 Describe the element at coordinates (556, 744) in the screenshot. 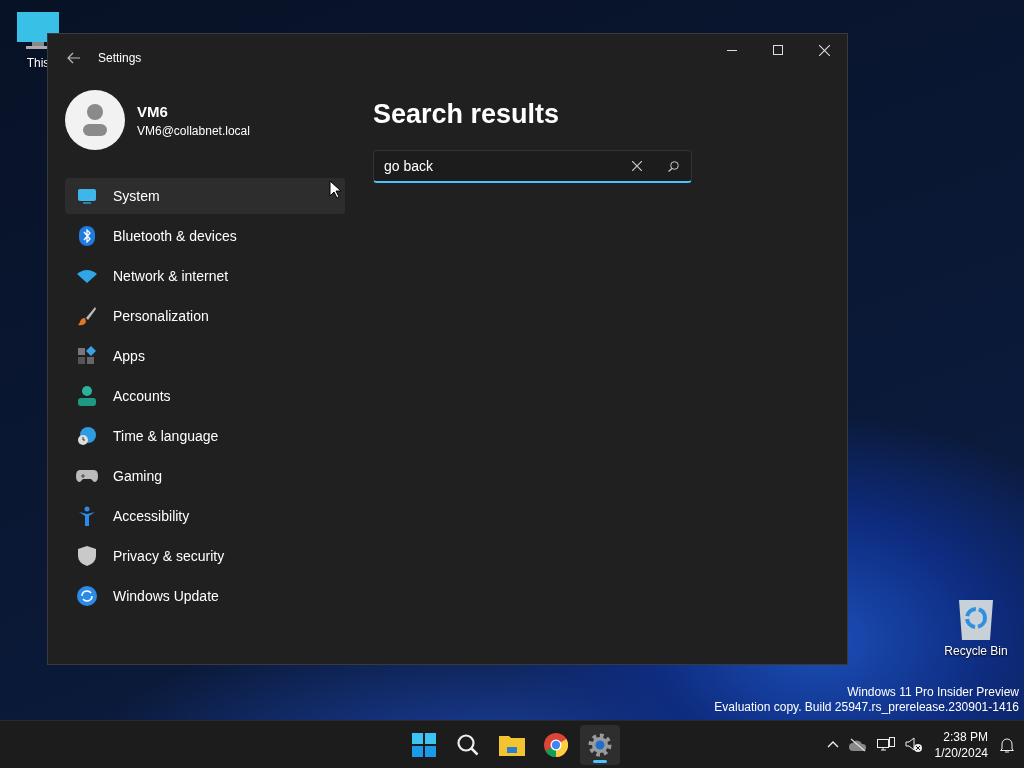

I see `chrome-icon` at that location.